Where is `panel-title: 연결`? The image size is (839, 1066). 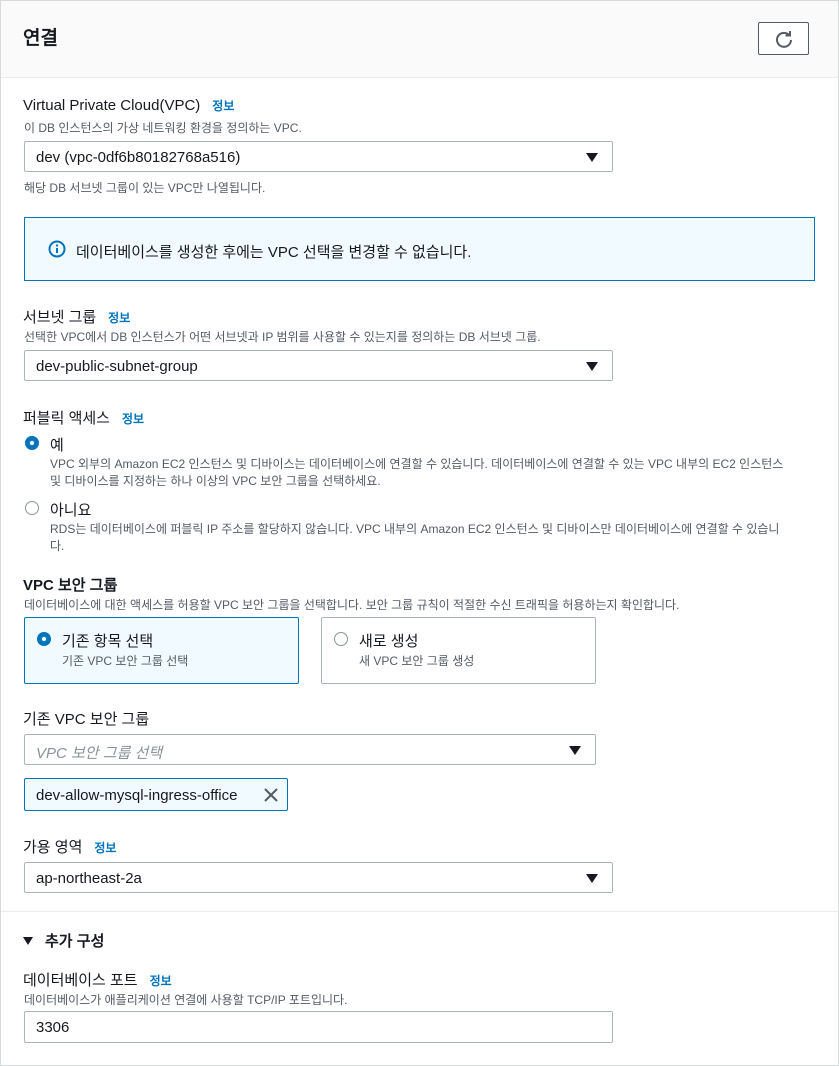
panel-title: 연결 is located at coordinates (40, 38).